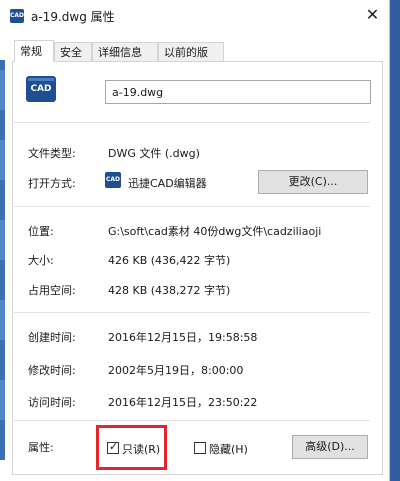  I want to click on close-button: ✕, so click(372, 15).